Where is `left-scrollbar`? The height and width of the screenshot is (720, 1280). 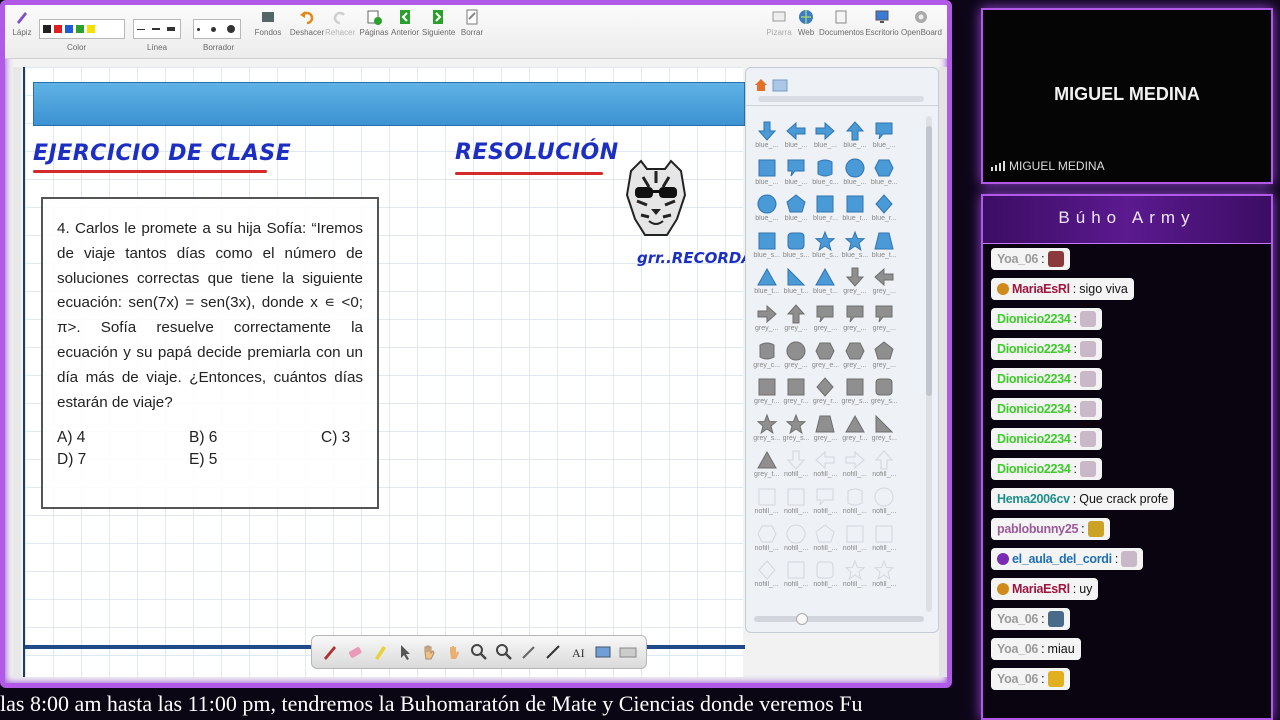 left-scrollbar is located at coordinates (17, 372).